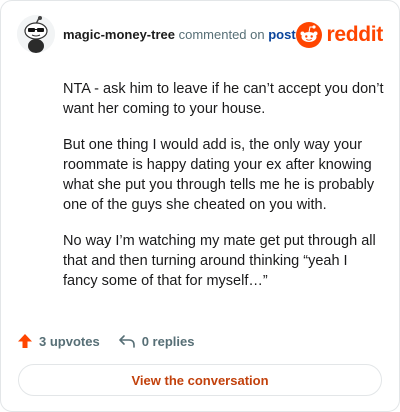 Image resolution: width=400 pixels, height=412 pixels. I want to click on username-link: magic-money-tree, so click(119, 34).